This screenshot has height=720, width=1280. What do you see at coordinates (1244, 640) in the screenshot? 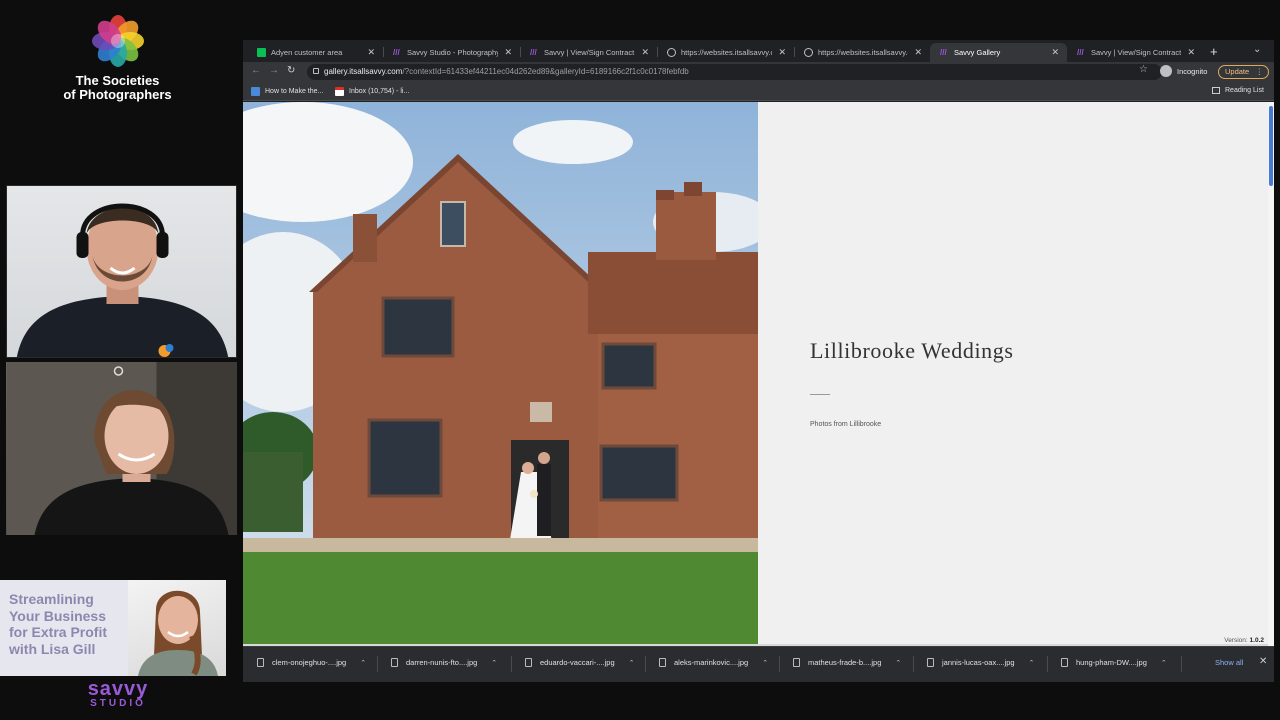
I see `version-label: Version: 1.0.2` at bounding box center [1244, 640].